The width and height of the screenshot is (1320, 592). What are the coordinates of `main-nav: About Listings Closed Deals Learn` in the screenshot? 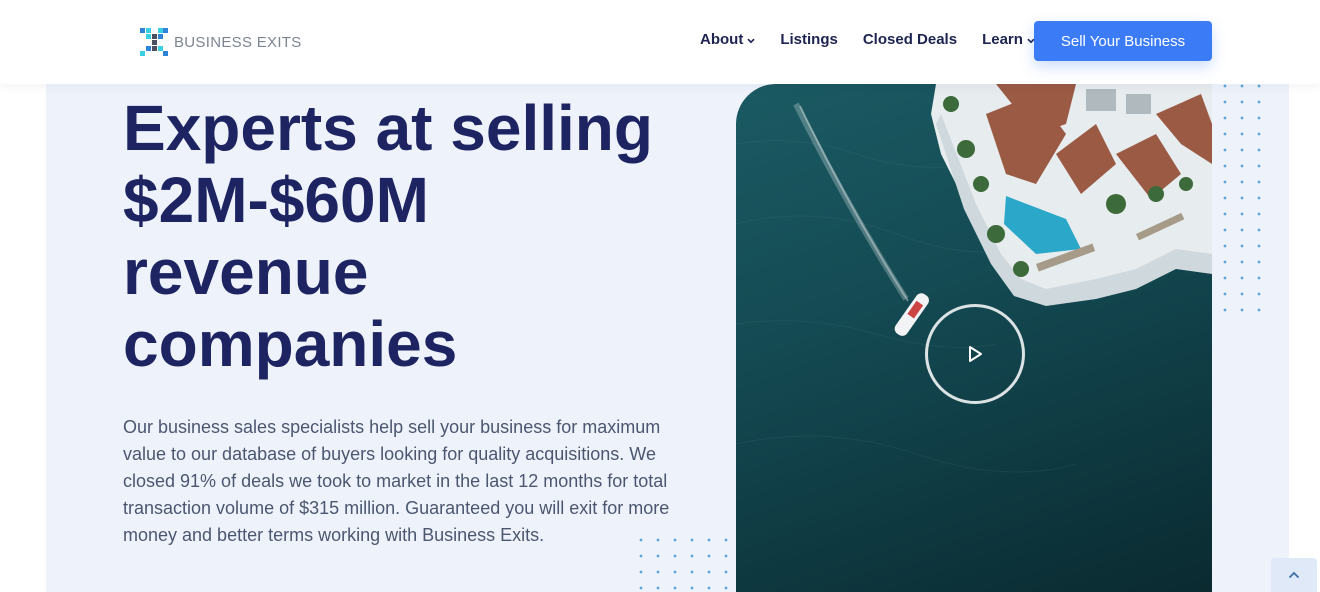 It's located at (880, 39).